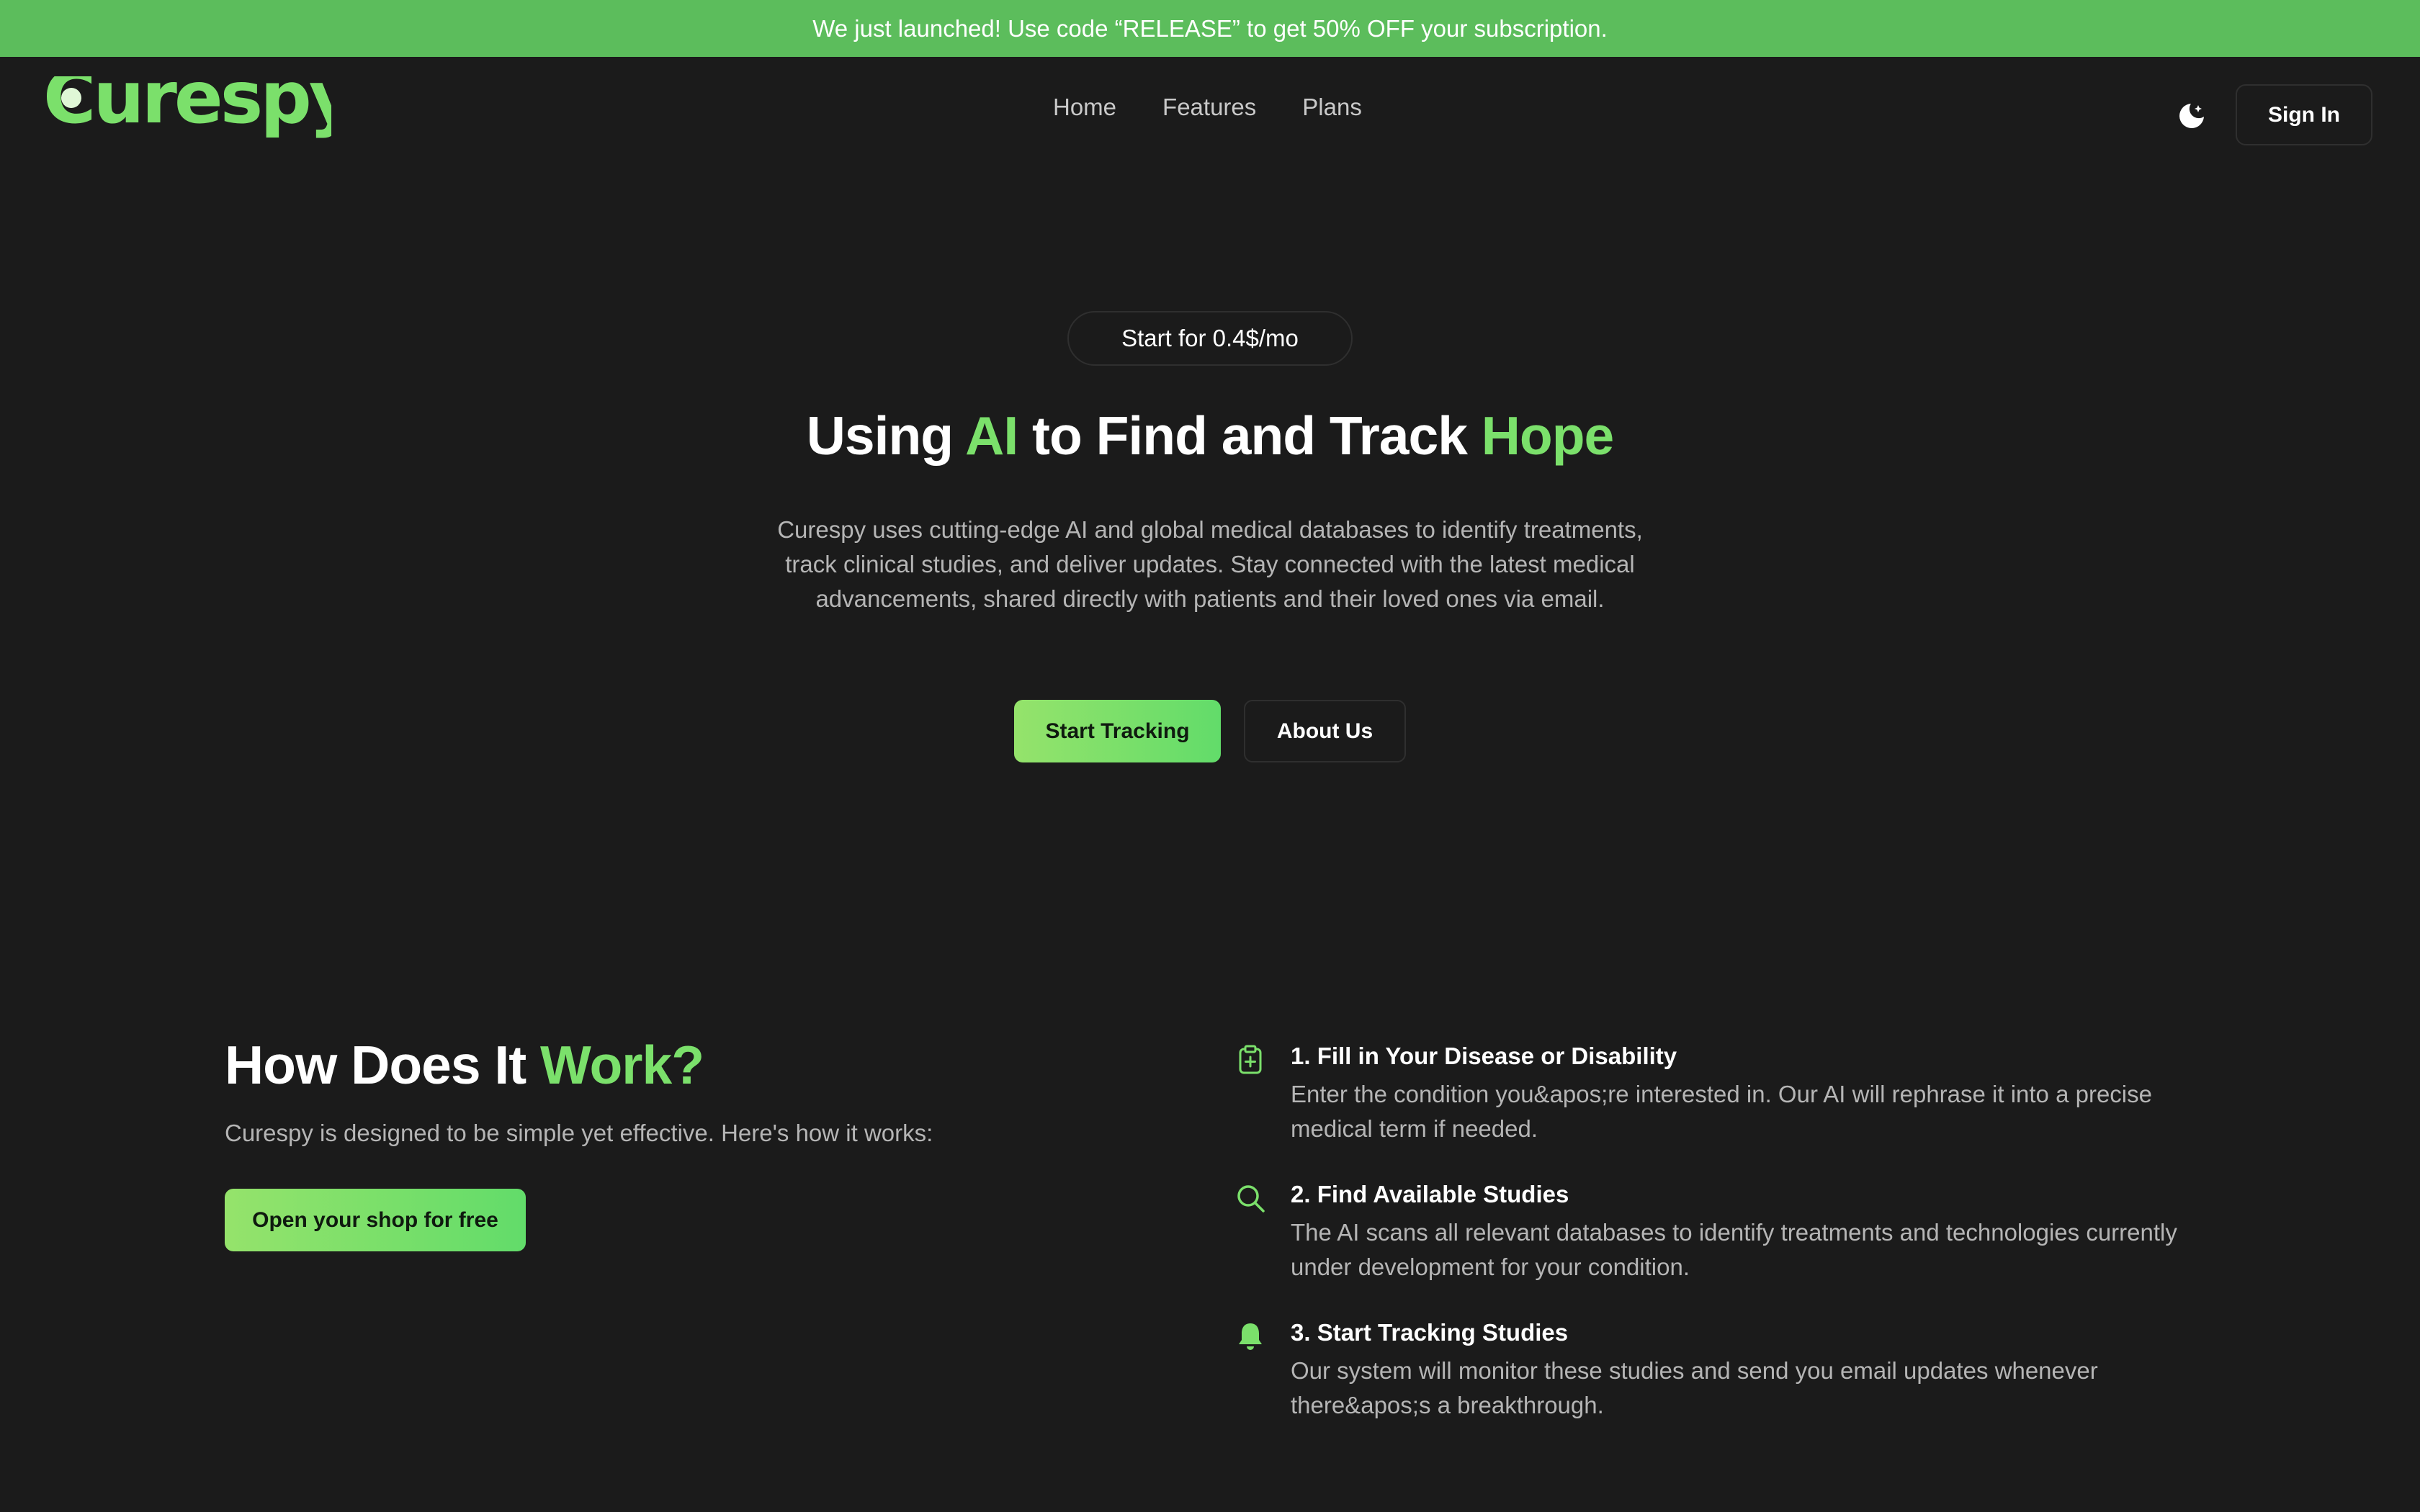 This screenshot has width=2420, height=1512. I want to click on how-it-works-title: How Does It Work?, so click(465, 1065).